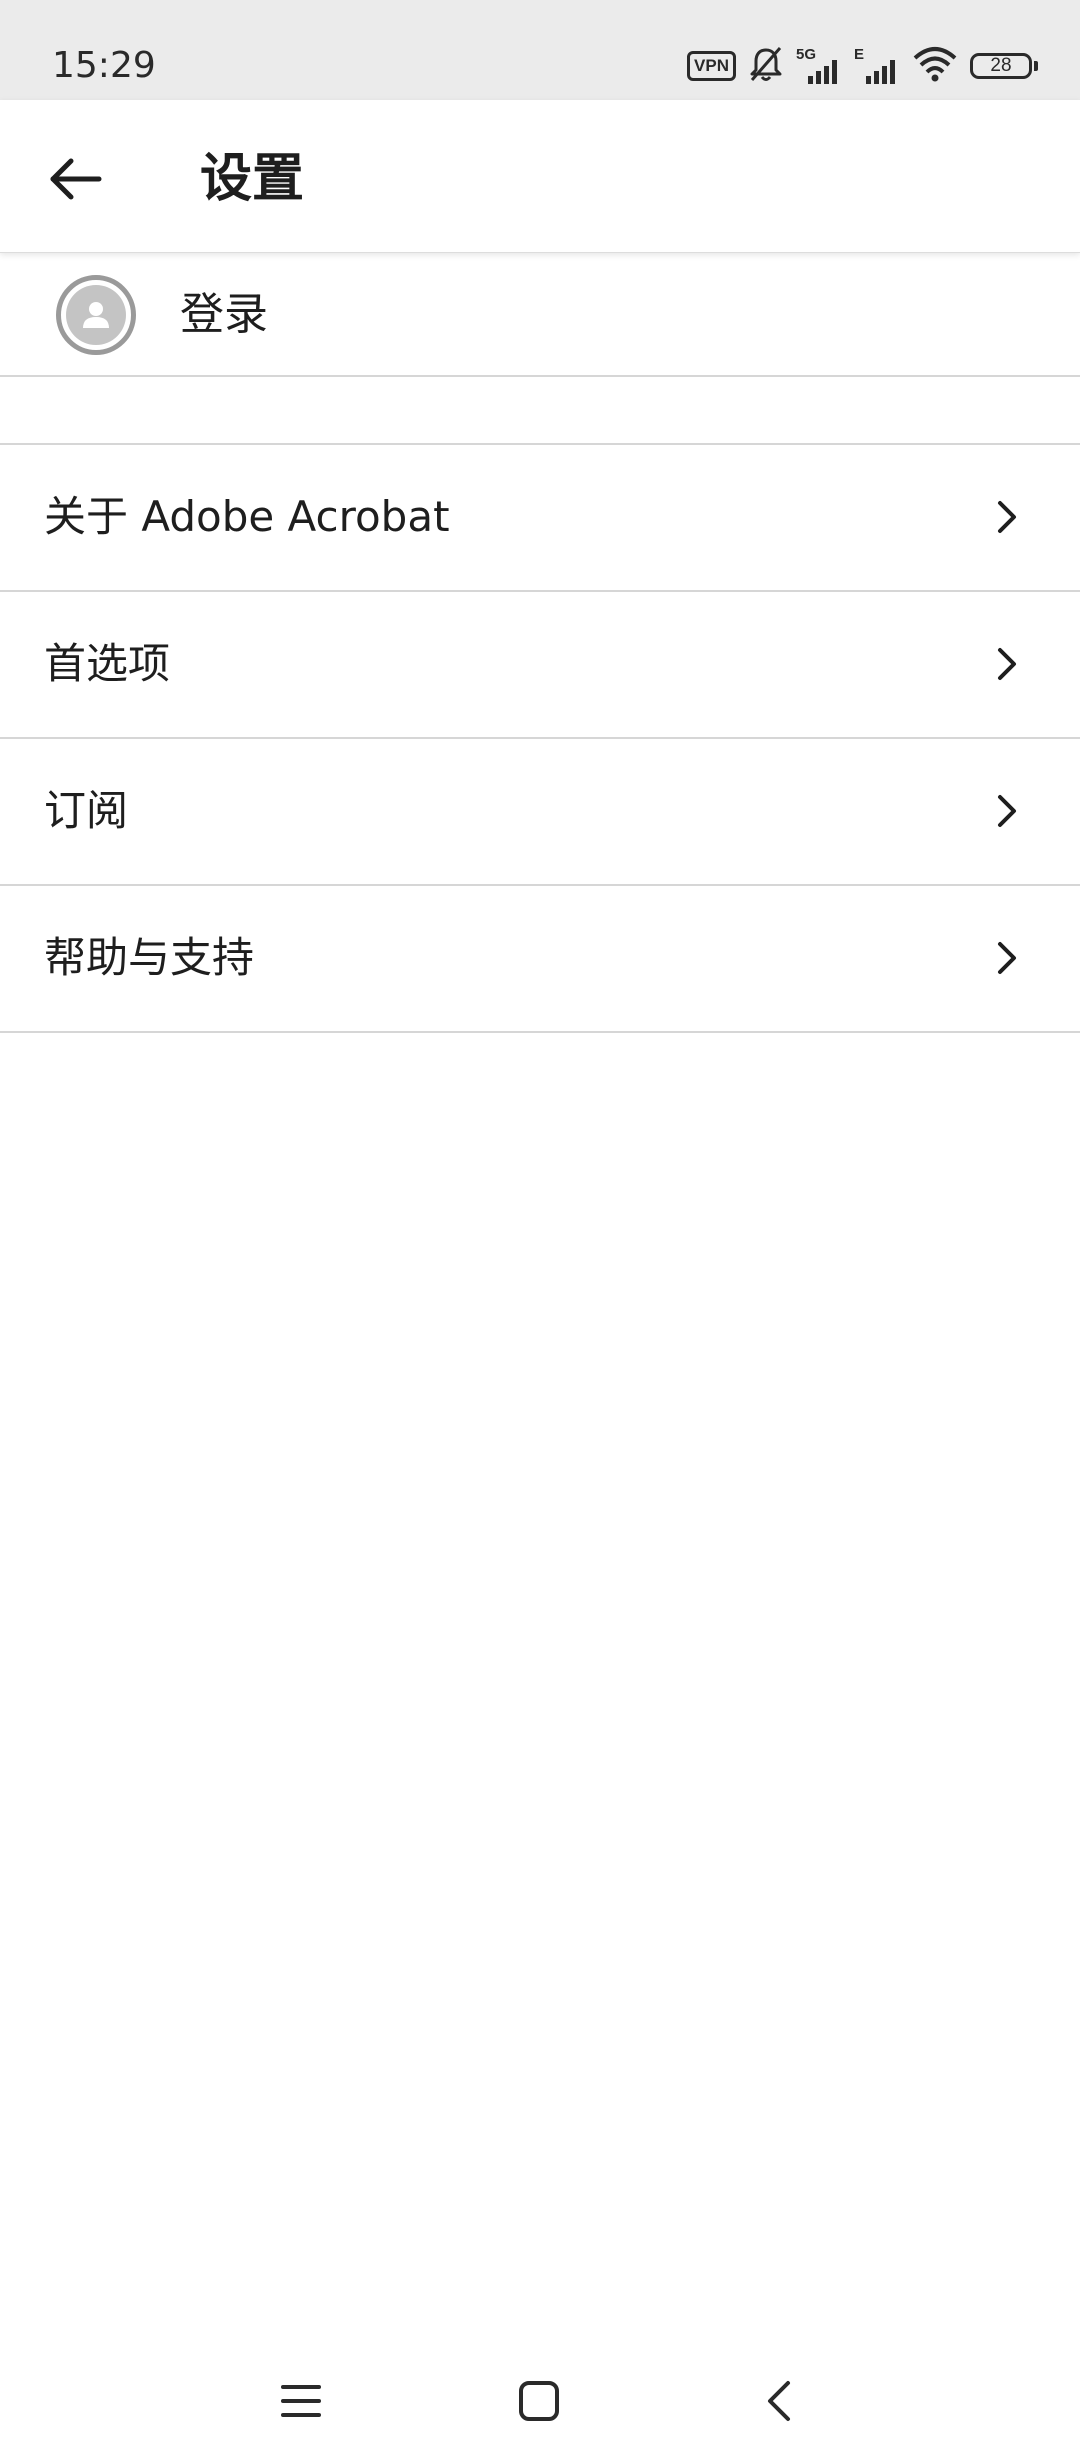 The height and width of the screenshot is (2460, 1080). I want to click on recent-apps-button, so click(301, 2401).